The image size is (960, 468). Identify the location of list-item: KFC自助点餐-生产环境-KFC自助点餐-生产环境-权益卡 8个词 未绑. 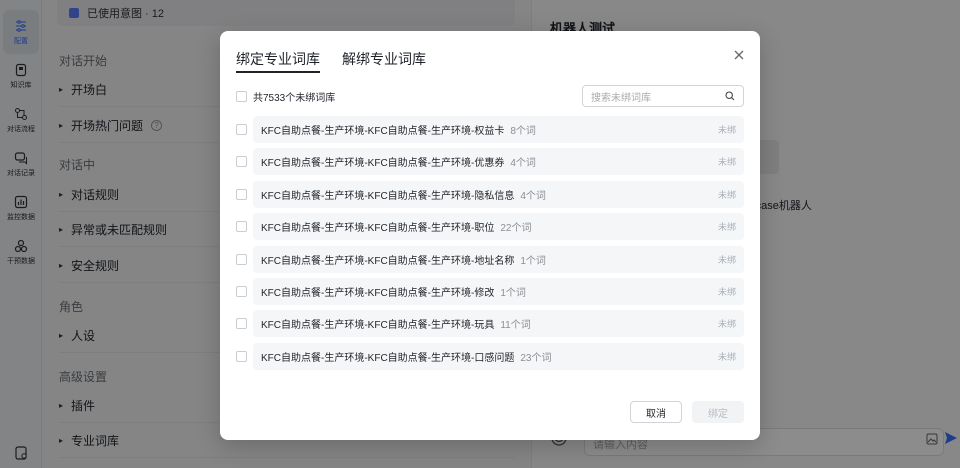
(490, 129).